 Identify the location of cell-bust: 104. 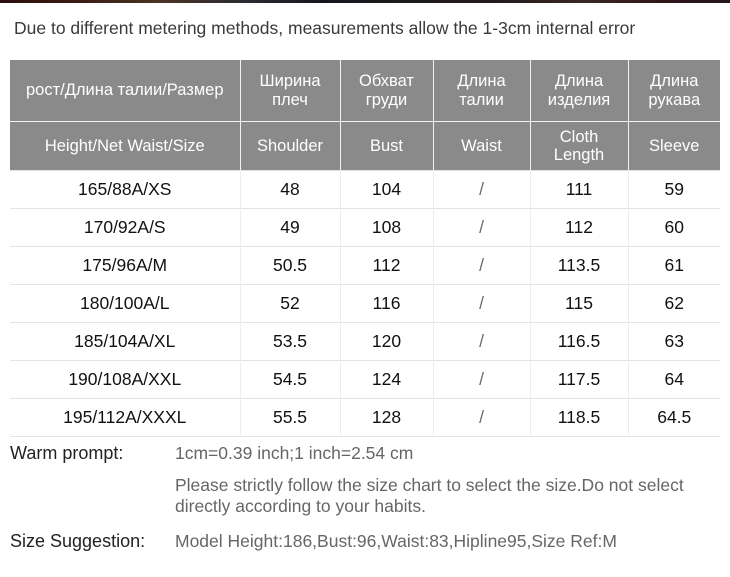
(387, 189).